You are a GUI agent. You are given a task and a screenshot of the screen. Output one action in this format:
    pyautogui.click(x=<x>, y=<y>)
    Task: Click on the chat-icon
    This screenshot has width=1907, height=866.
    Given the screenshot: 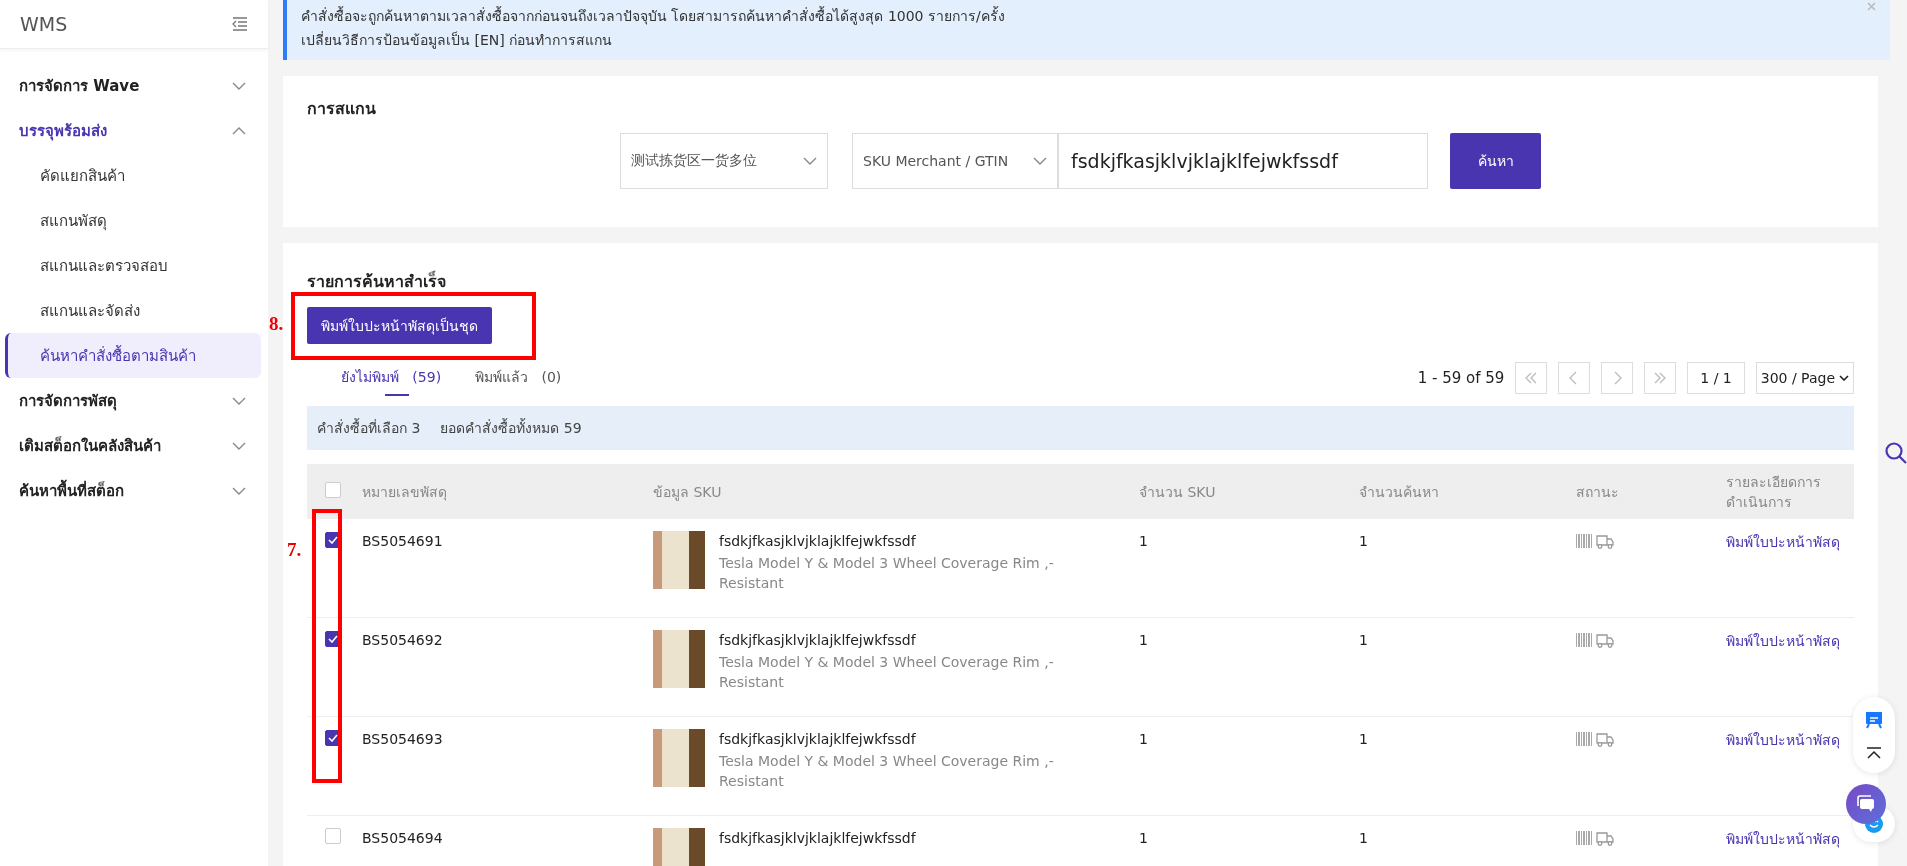 What is the action you would take?
    pyautogui.click(x=1866, y=804)
    